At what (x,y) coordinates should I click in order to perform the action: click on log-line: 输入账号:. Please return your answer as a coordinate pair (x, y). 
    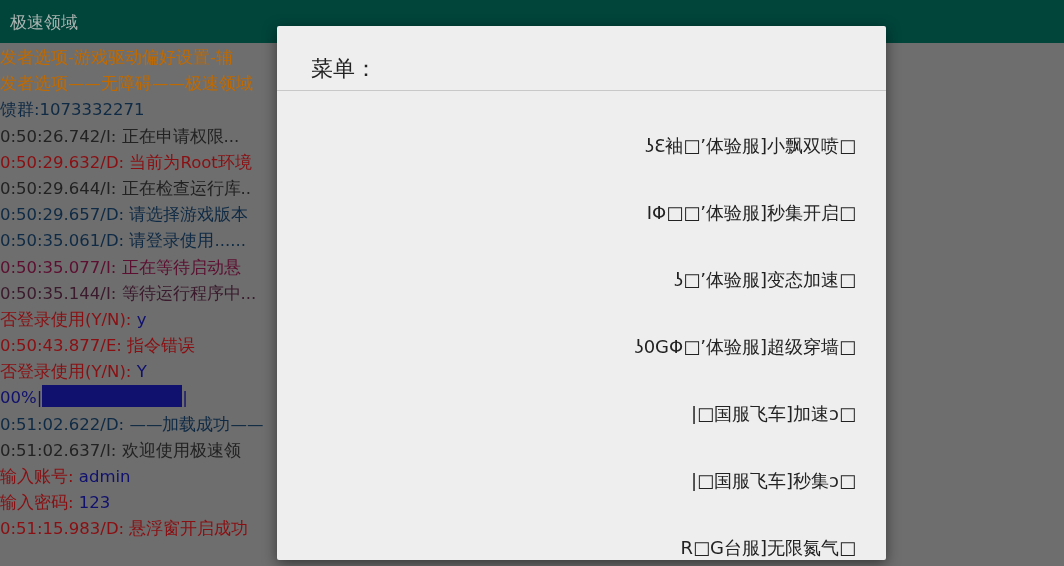
    Looking at the image, I should click on (37, 476).